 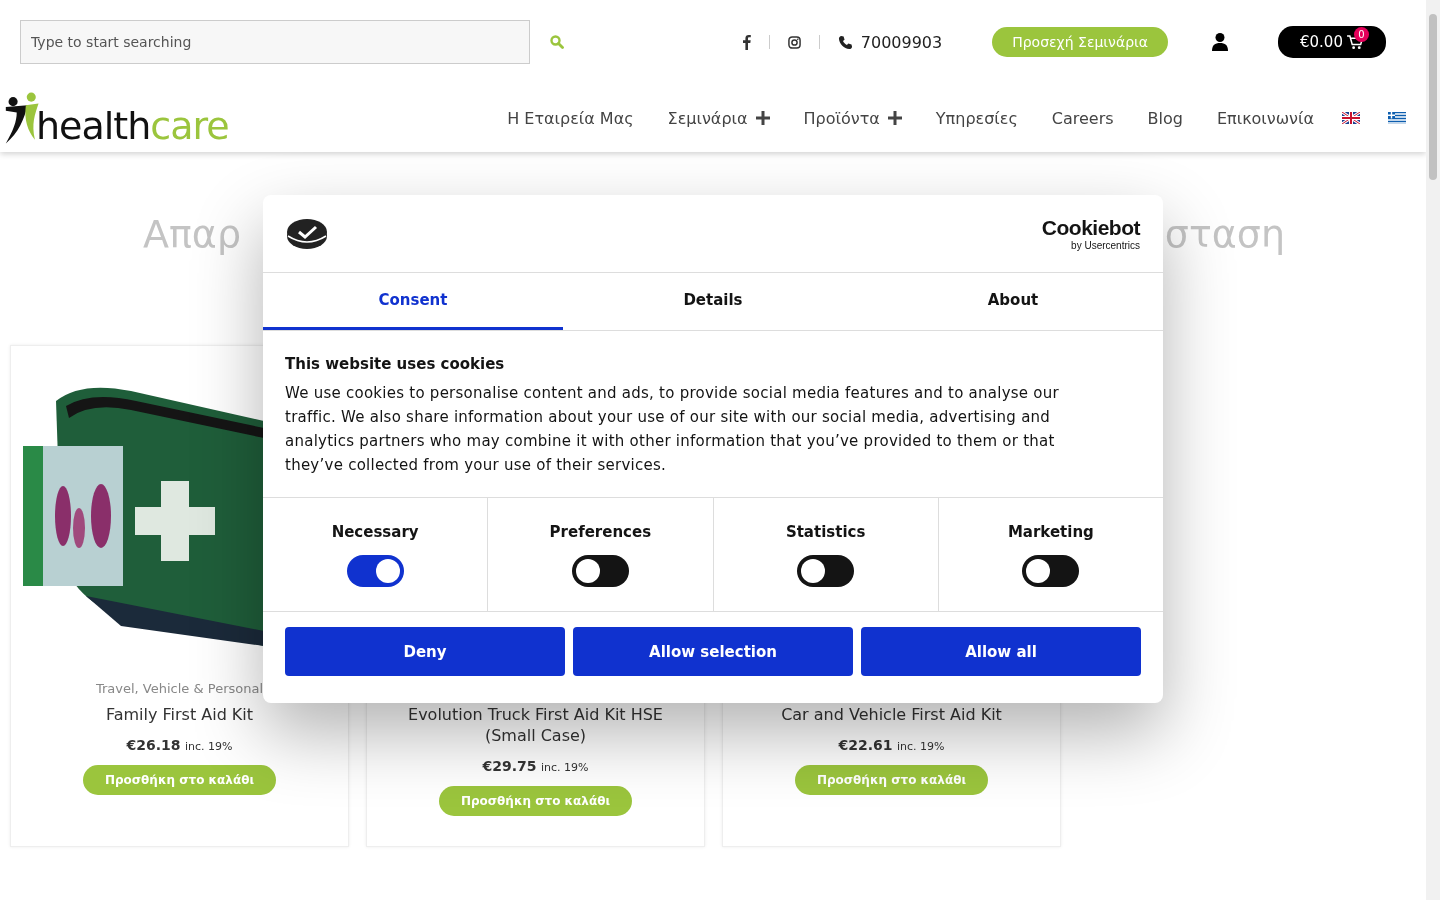 What do you see at coordinates (535, 766) in the screenshot?
I see `product-price: €29.75 inc. 19%` at bounding box center [535, 766].